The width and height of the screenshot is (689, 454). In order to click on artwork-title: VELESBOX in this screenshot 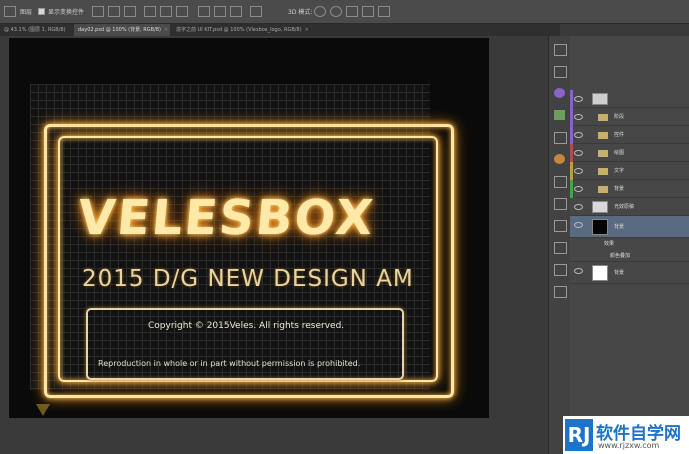, I will do `click(226, 218)`.